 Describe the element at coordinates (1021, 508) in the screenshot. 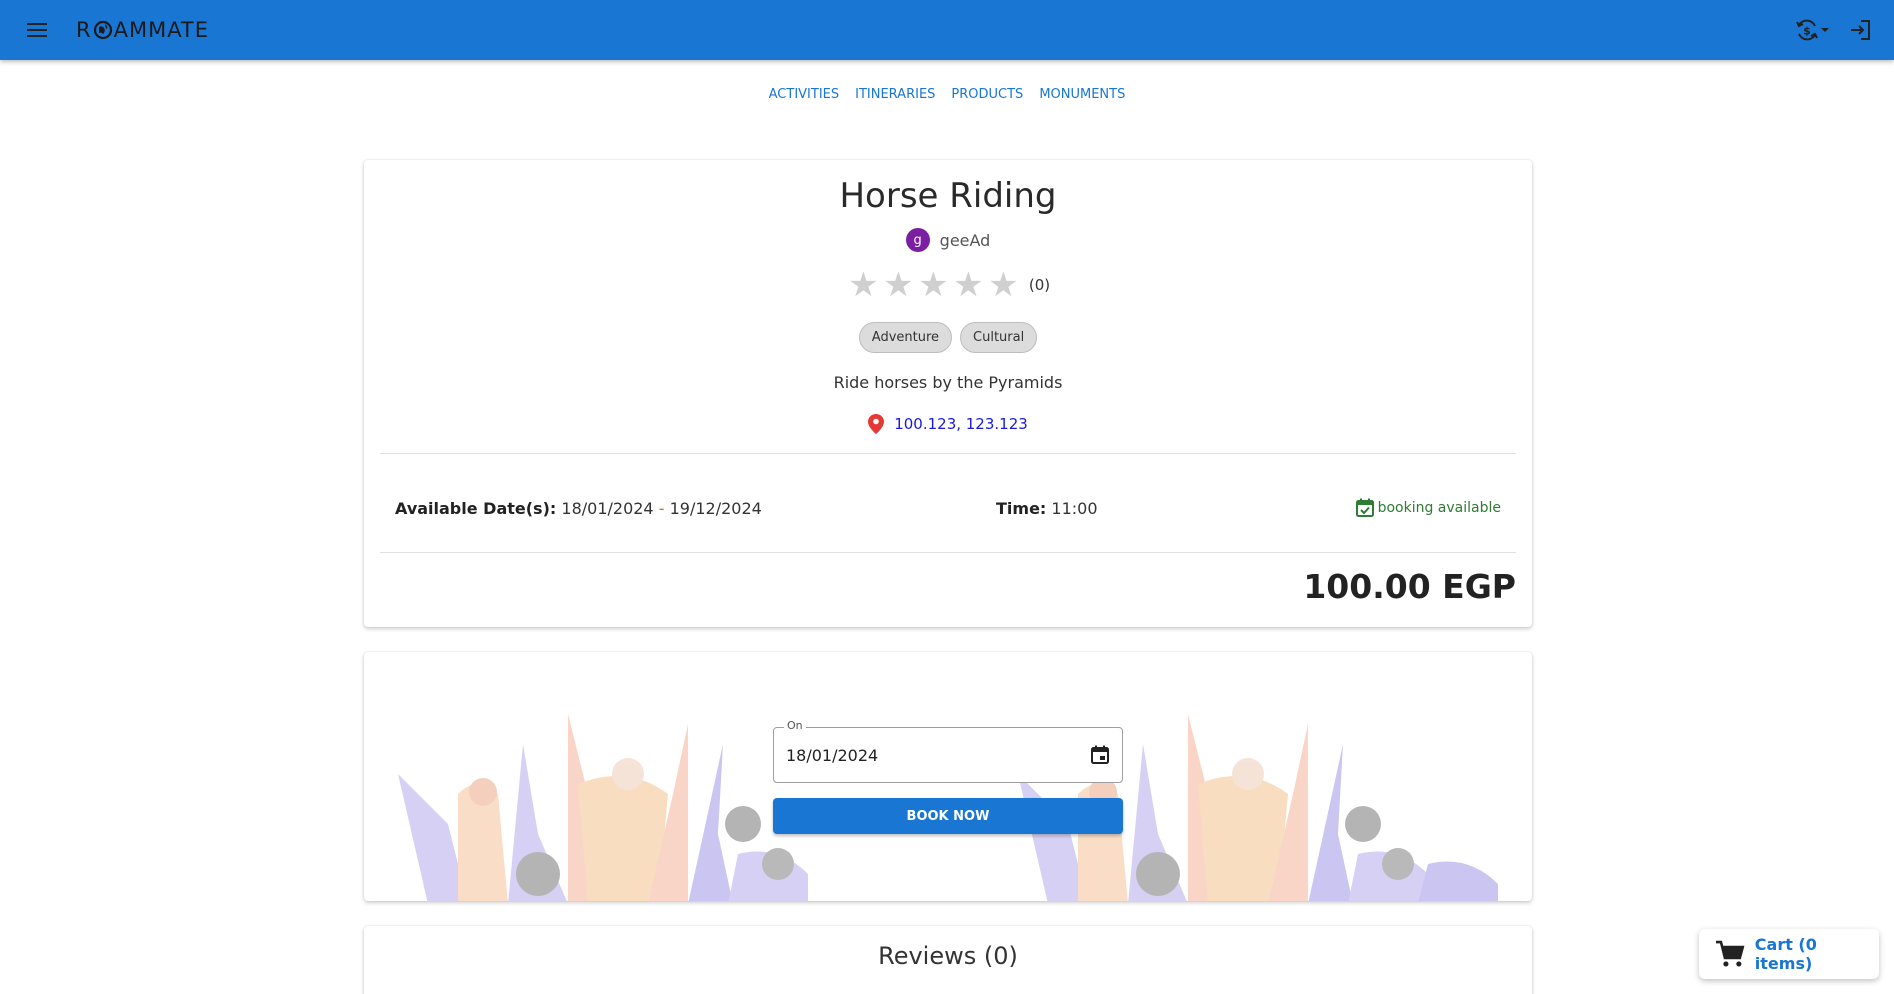

I see `time-label: Time:` at that location.